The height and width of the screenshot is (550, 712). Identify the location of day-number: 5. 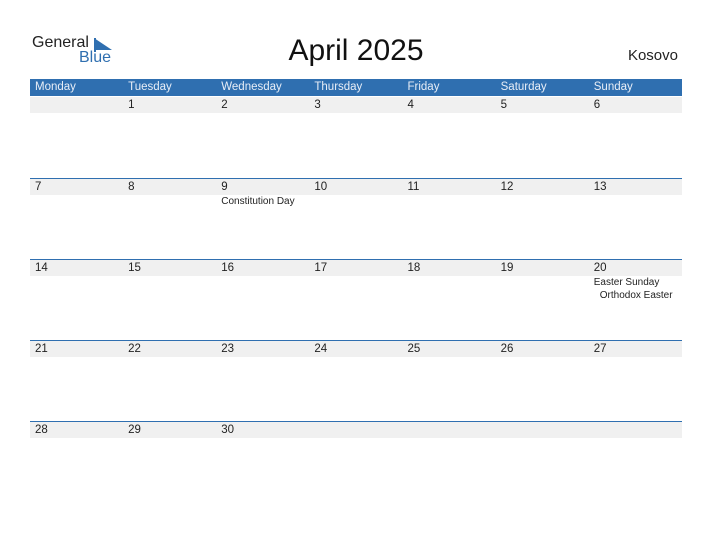
(542, 105).